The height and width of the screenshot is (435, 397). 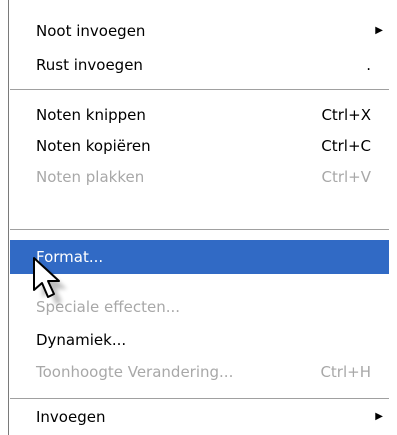 What do you see at coordinates (199, 177) in the screenshot?
I see `menu-item-noten-plakken: Noten plakken Ctrl+V` at bounding box center [199, 177].